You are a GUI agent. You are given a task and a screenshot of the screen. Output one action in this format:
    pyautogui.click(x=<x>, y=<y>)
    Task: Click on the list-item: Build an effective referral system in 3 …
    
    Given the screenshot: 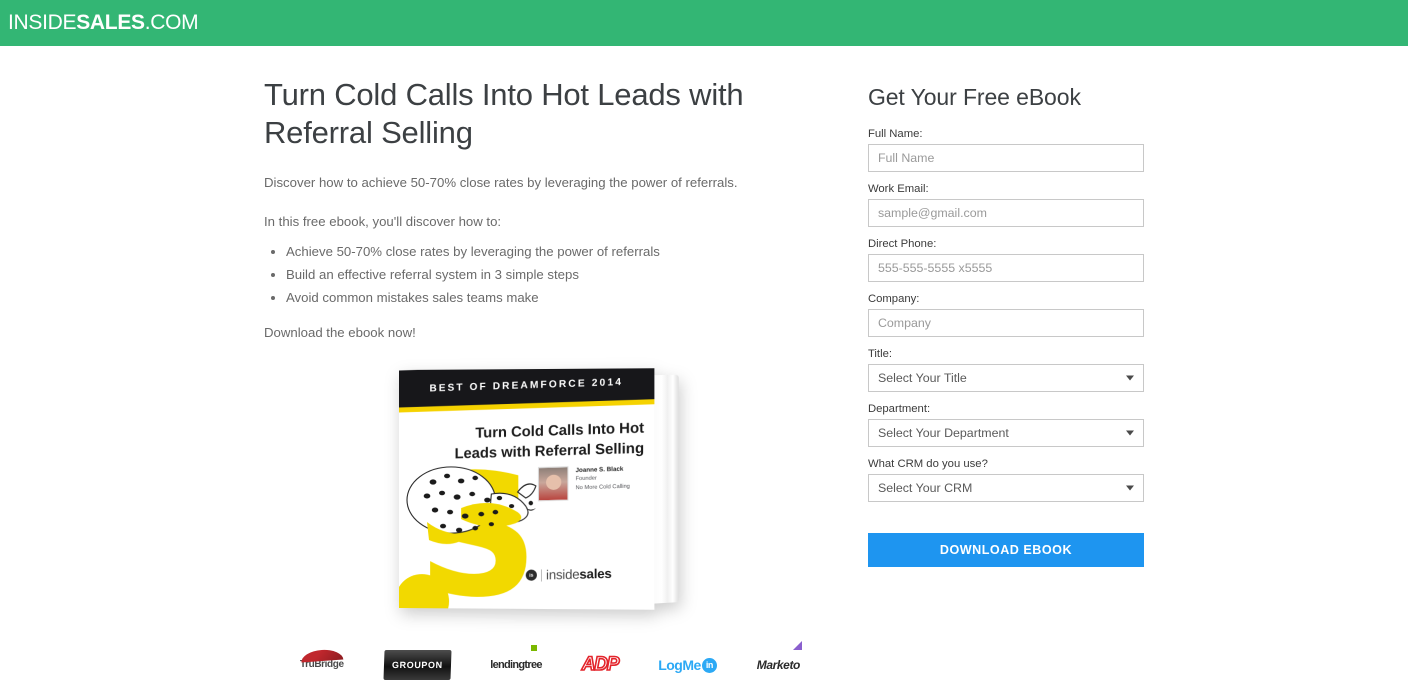 What is the action you would take?
    pyautogui.click(x=563, y=275)
    